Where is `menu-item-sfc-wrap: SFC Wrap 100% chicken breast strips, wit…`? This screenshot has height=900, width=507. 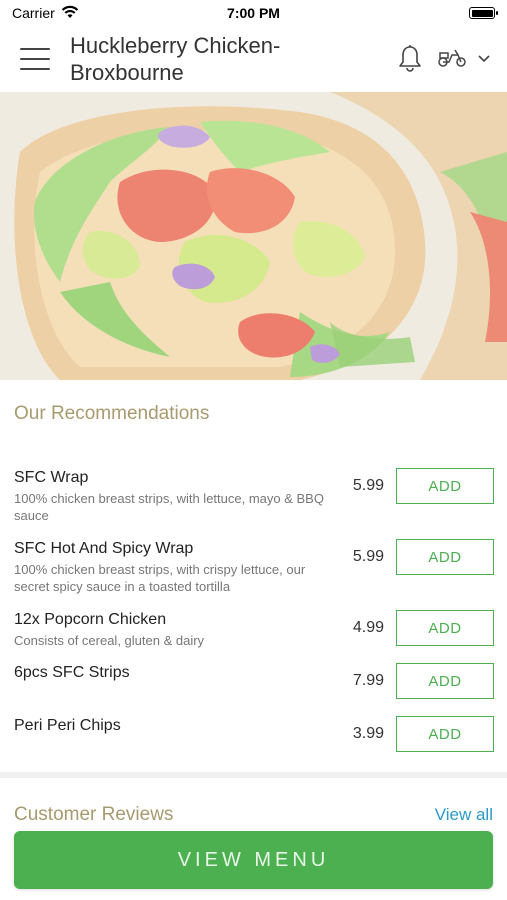 menu-item-sfc-wrap: SFC Wrap 100% chicken breast strips, wit… is located at coordinates (254, 503).